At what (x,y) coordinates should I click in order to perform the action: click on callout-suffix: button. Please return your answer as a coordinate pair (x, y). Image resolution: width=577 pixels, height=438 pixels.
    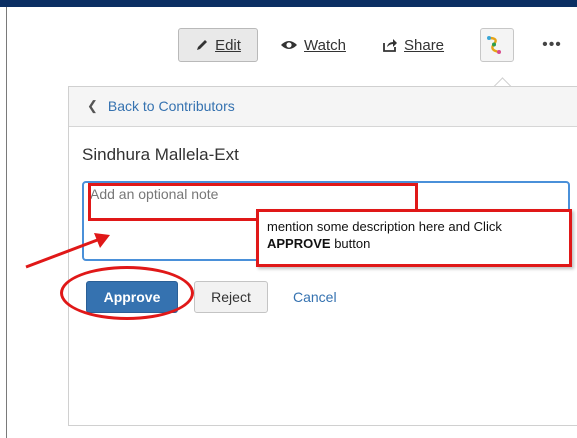
    Looking at the image, I should click on (350, 243).